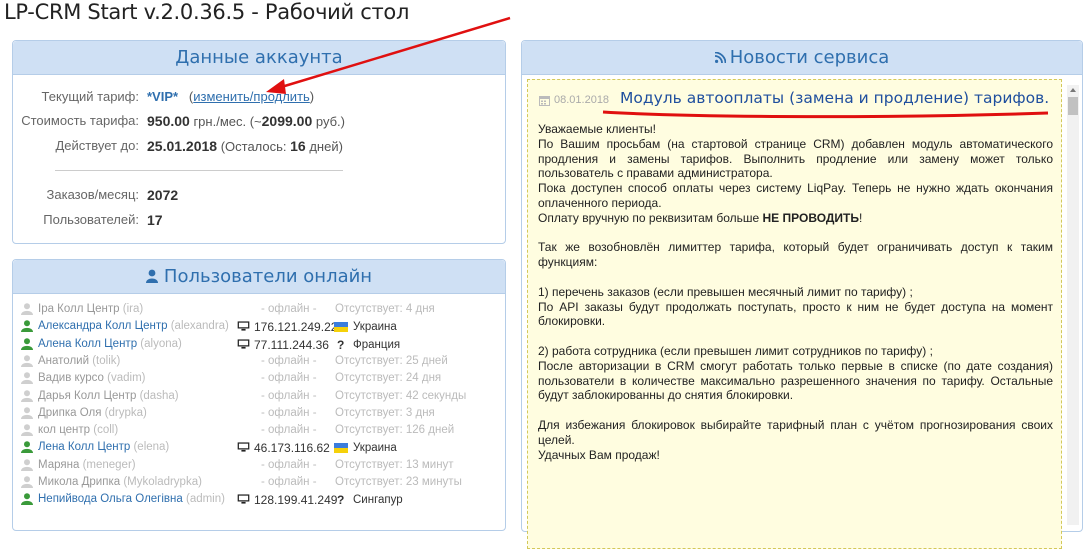 This screenshot has height=549, width=1088. Describe the element at coordinates (126, 378) in the screenshot. I see `user-login: (vadim)` at that location.